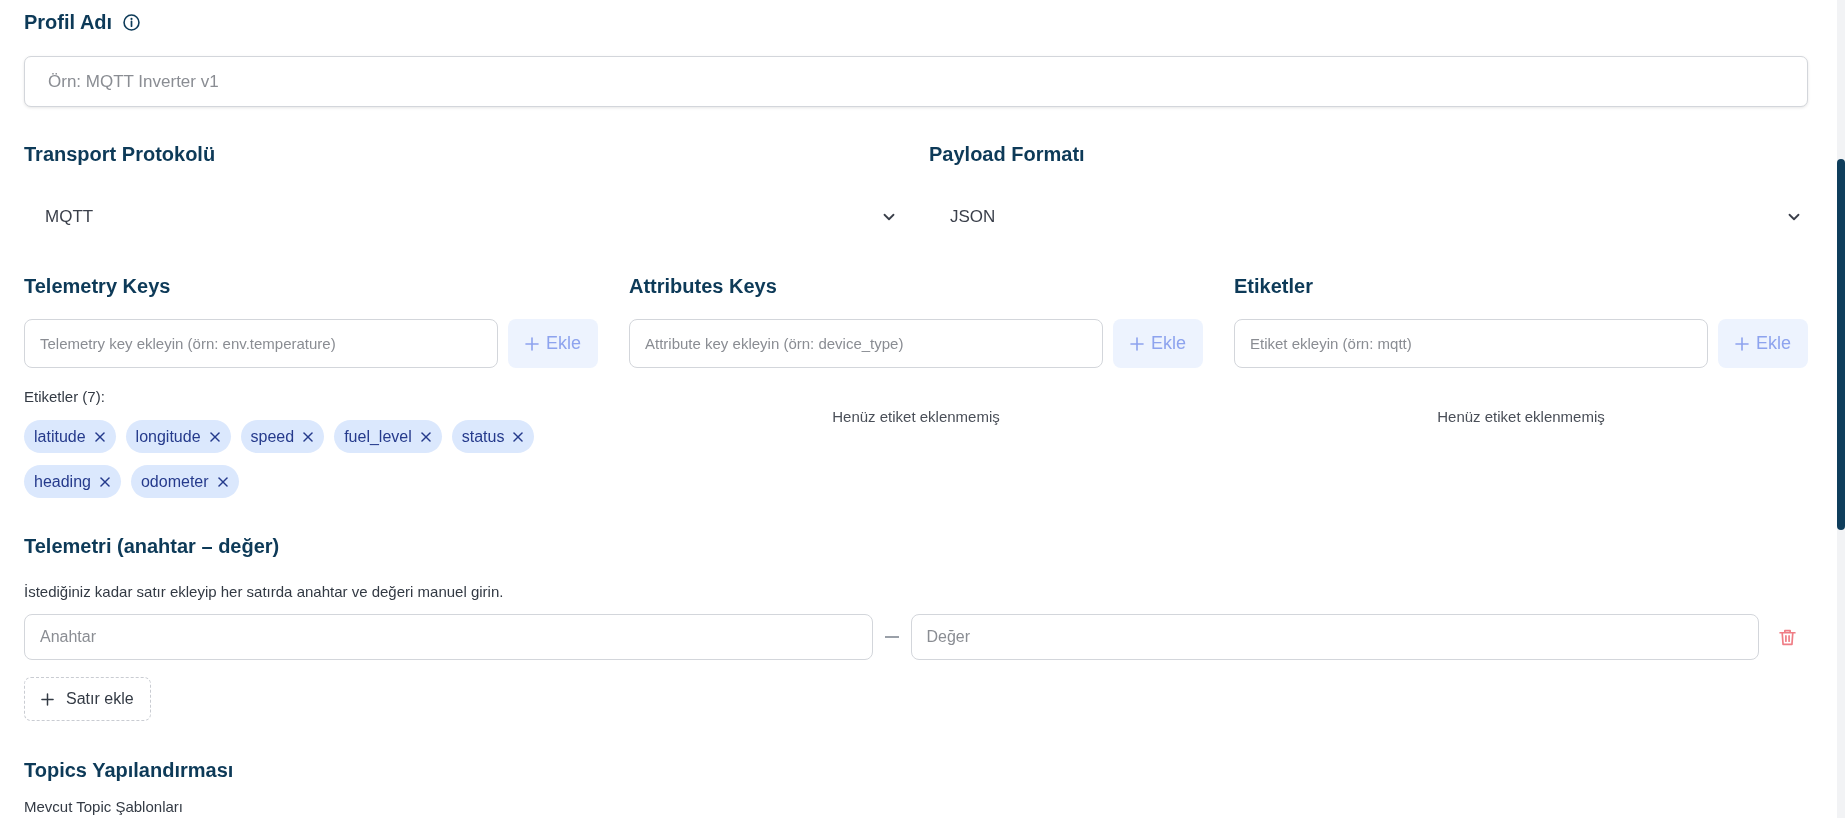 The image size is (1845, 818). I want to click on description-text: İstediğiniz kadar satır ekleyip her satırda anahtar ve değeri manuel girin., so click(264, 592).